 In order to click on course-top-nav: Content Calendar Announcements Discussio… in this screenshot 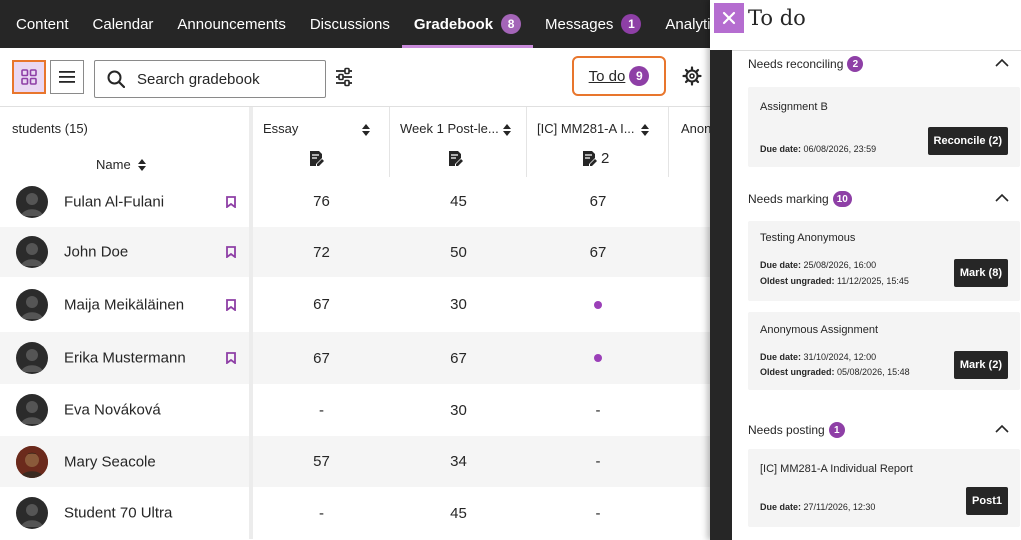, I will do `click(355, 24)`.